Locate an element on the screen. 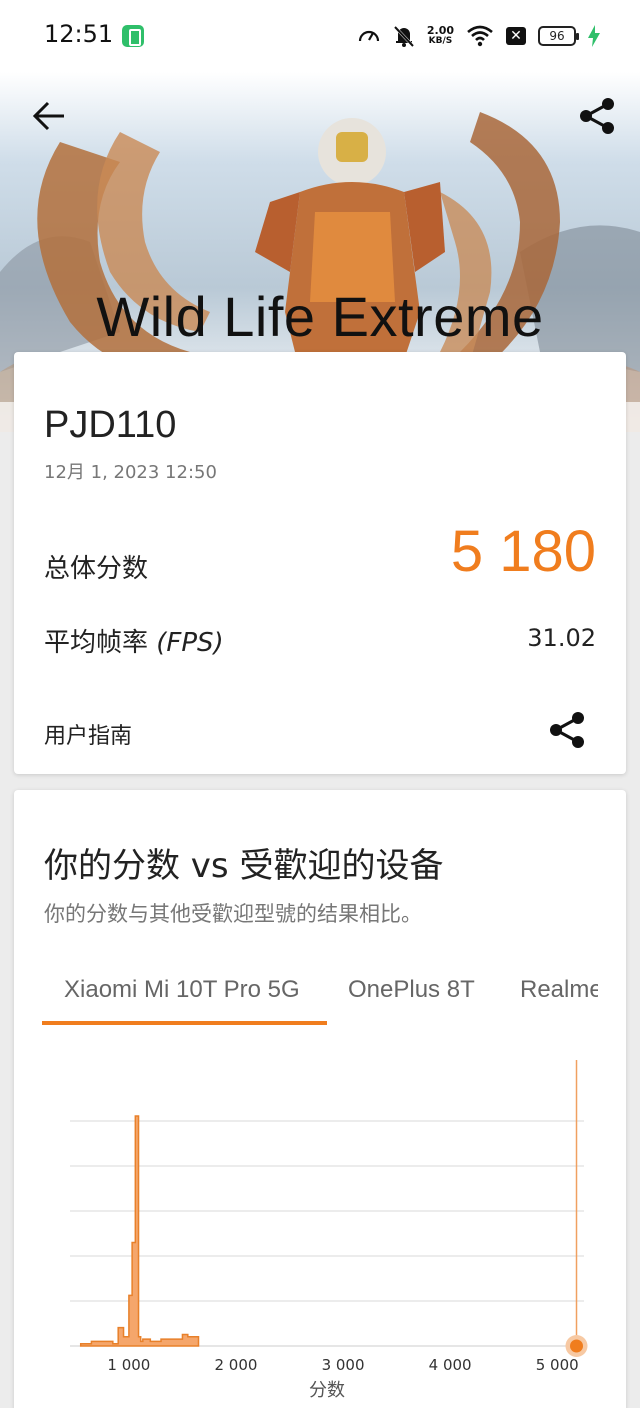 Image resolution: width=640 pixels, height=1408 pixels. fps-label: 平均帧率 (FPS) is located at coordinates (134, 640).